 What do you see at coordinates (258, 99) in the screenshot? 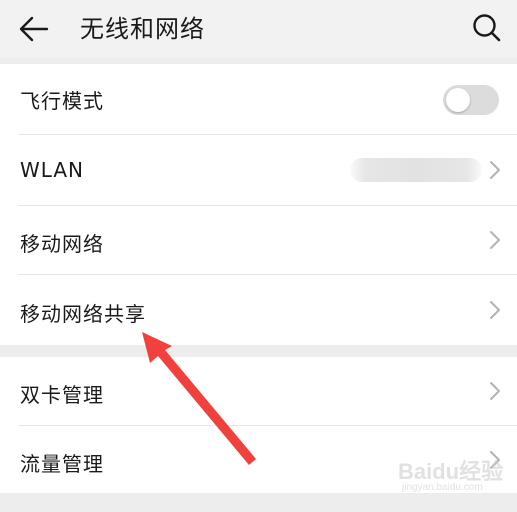
I see `airplane-mode-row: 飞行模式` at bounding box center [258, 99].